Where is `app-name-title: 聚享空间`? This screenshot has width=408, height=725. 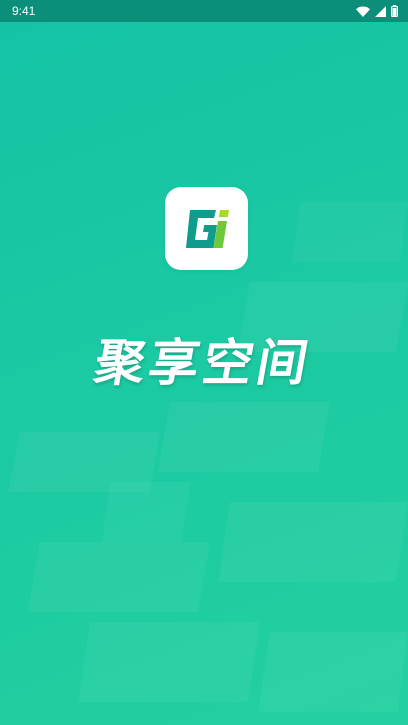
app-name-title: 聚享空间 is located at coordinates (203, 363).